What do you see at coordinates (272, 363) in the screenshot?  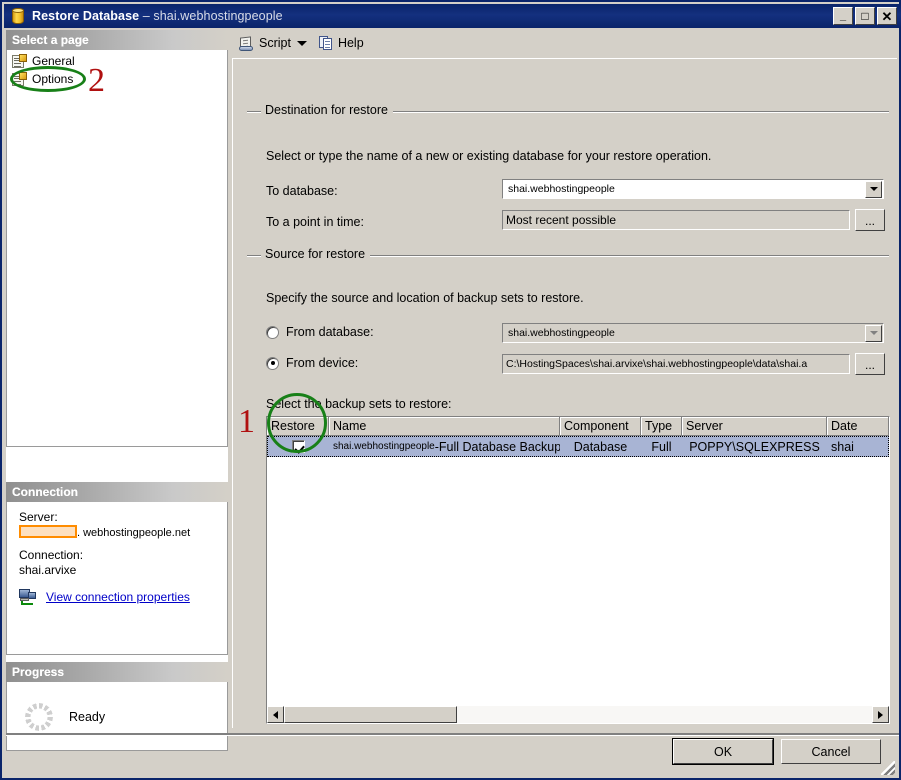 I see `from-device-radio` at bounding box center [272, 363].